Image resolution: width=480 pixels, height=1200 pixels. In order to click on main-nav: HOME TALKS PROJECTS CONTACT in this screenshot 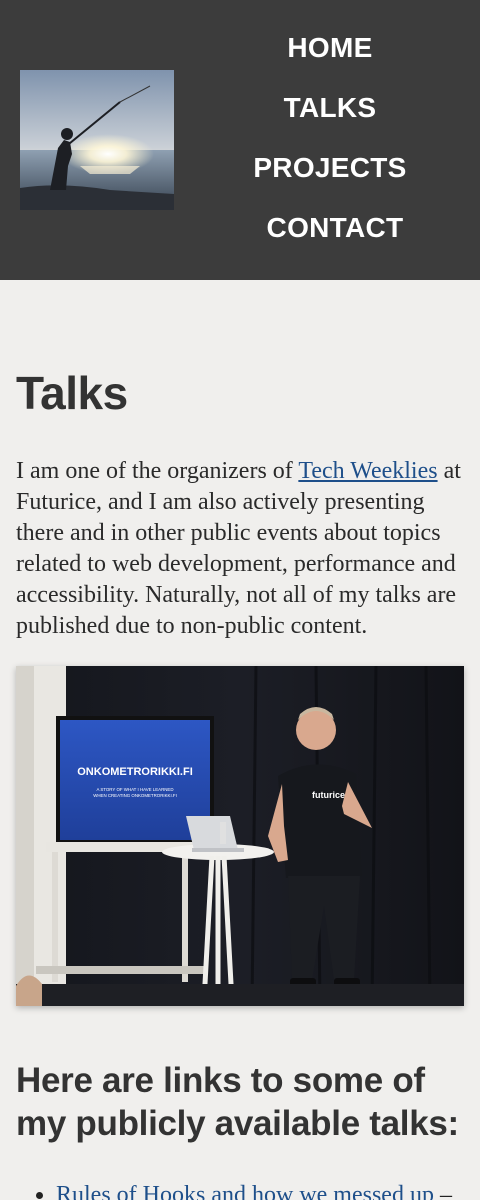, I will do `click(330, 138)`.